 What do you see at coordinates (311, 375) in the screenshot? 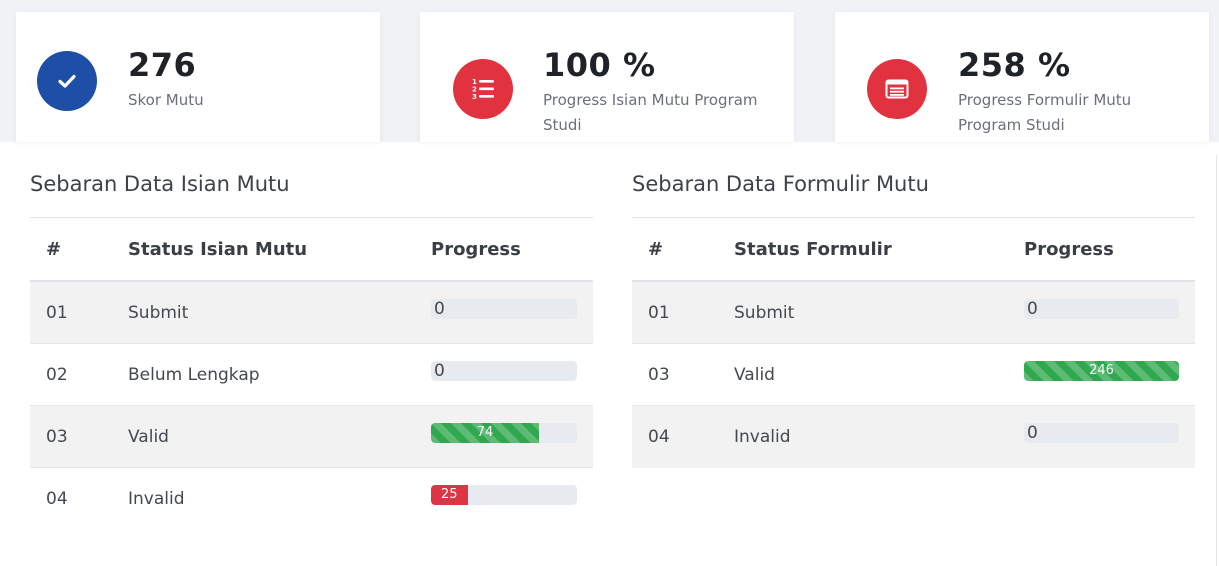
I see `table-row: 02 Belum Lengkap 0` at bounding box center [311, 375].